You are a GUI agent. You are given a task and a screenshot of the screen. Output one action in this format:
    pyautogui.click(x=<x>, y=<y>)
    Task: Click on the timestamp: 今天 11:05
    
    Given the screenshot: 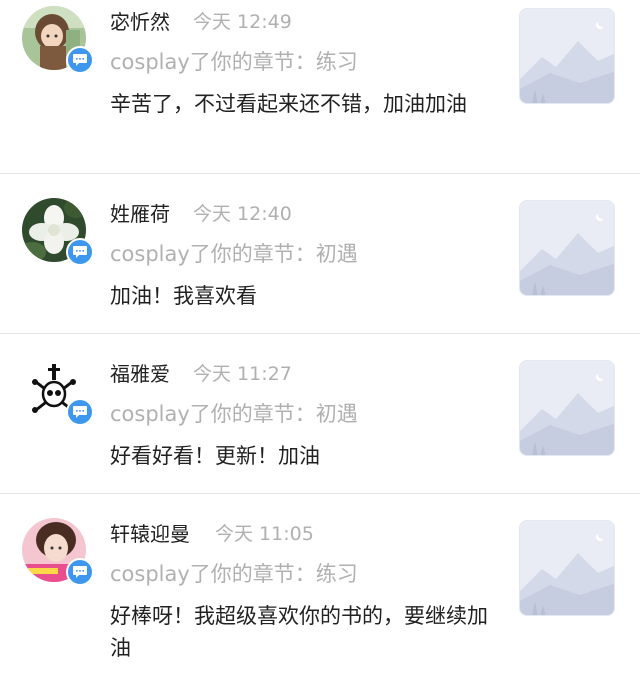 What is the action you would take?
    pyautogui.click(x=264, y=534)
    